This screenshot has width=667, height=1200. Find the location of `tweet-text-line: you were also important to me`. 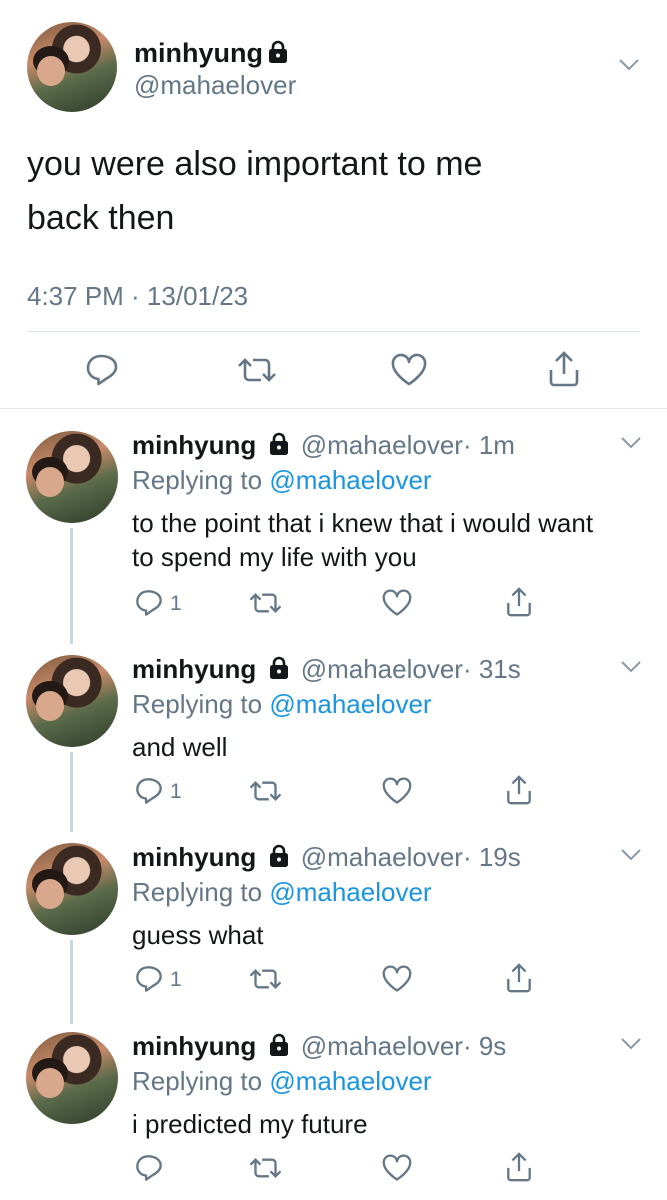

tweet-text-line: you were also important to me is located at coordinates (255, 164).